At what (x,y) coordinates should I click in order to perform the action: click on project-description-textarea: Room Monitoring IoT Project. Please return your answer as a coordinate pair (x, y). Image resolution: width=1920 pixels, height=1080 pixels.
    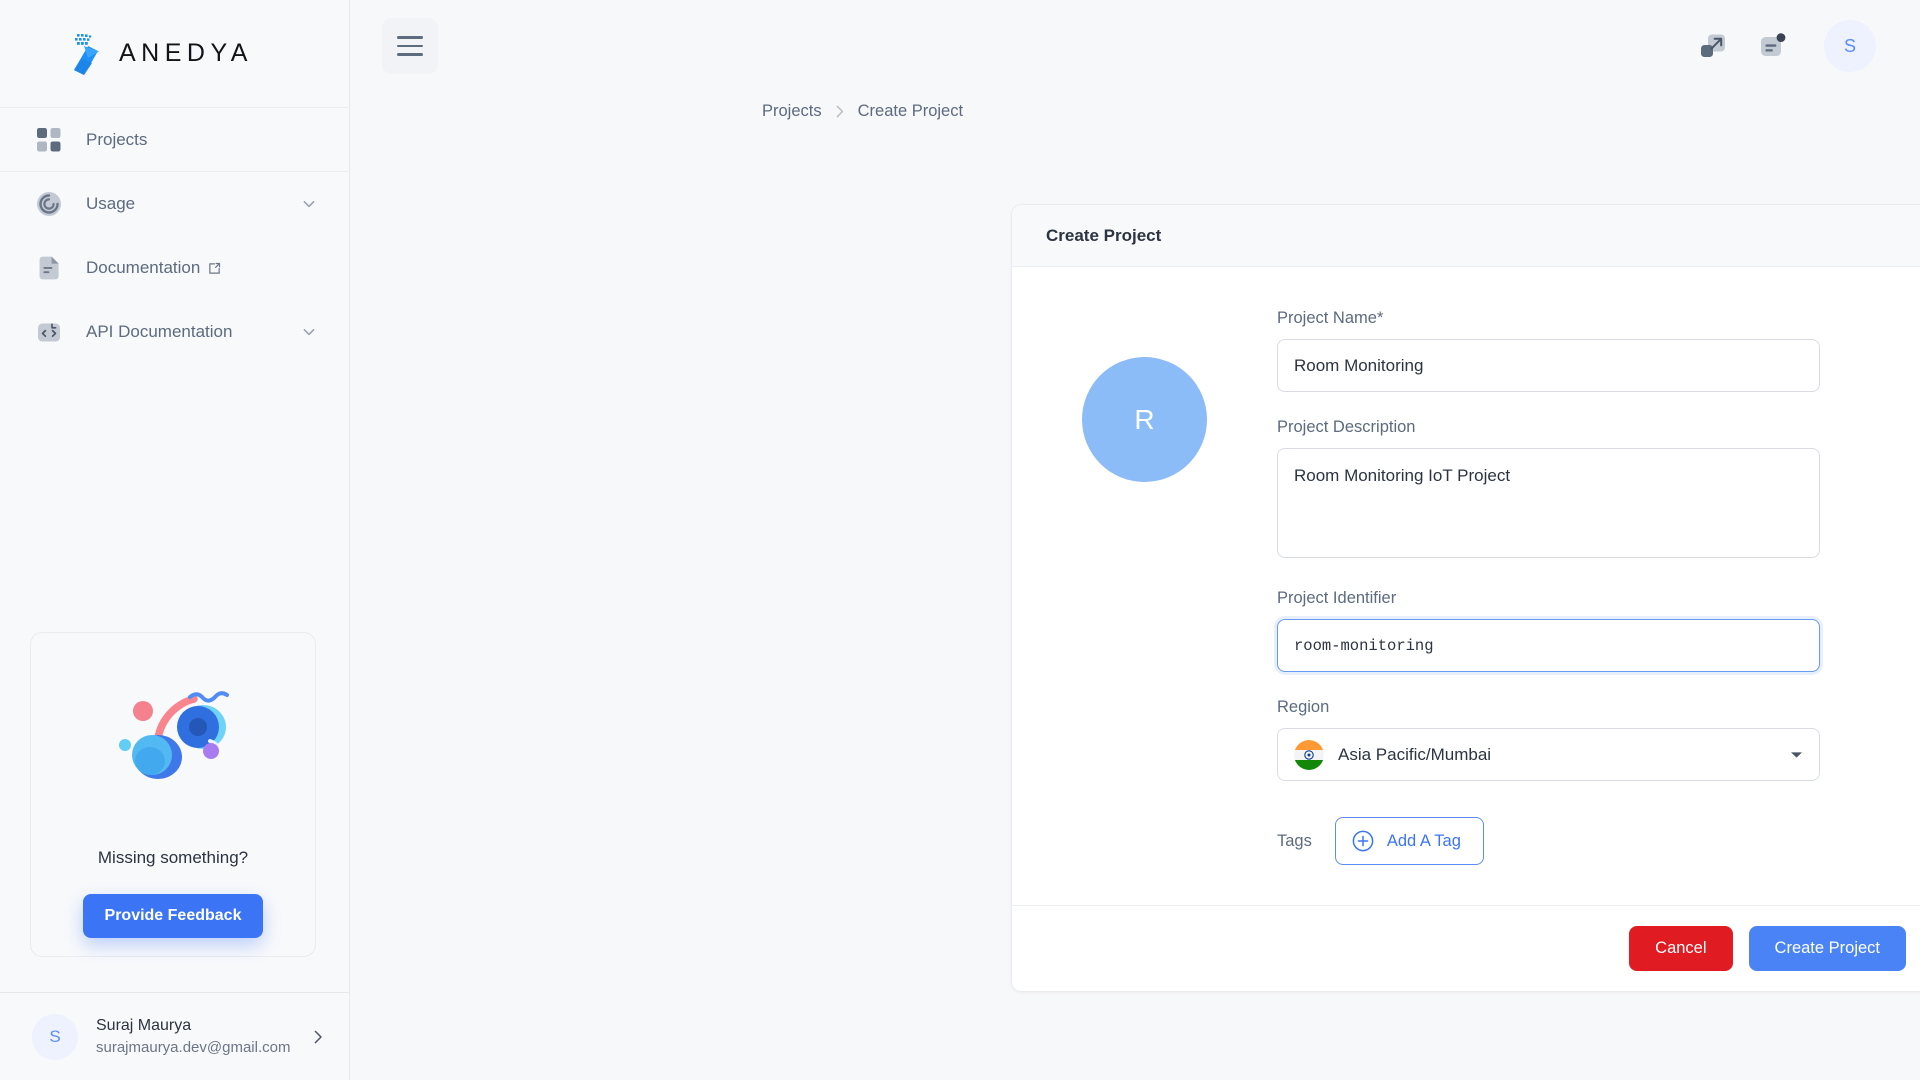
    Looking at the image, I should click on (1548, 503).